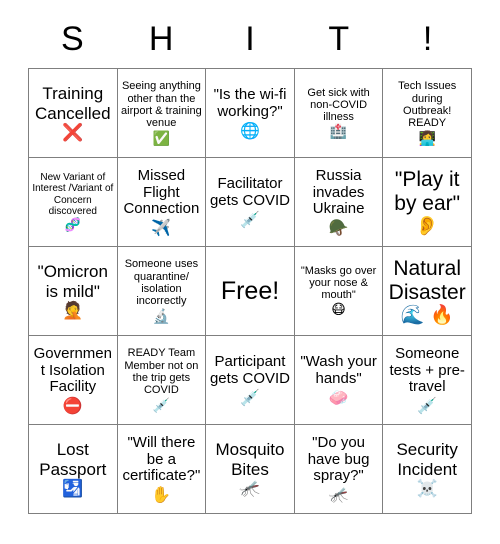 The height and width of the screenshot is (544, 500). What do you see at coordinates (161, 228) in the screenshot?
I see `airplane-icon: ✈️` at bounding box center [161, 228].